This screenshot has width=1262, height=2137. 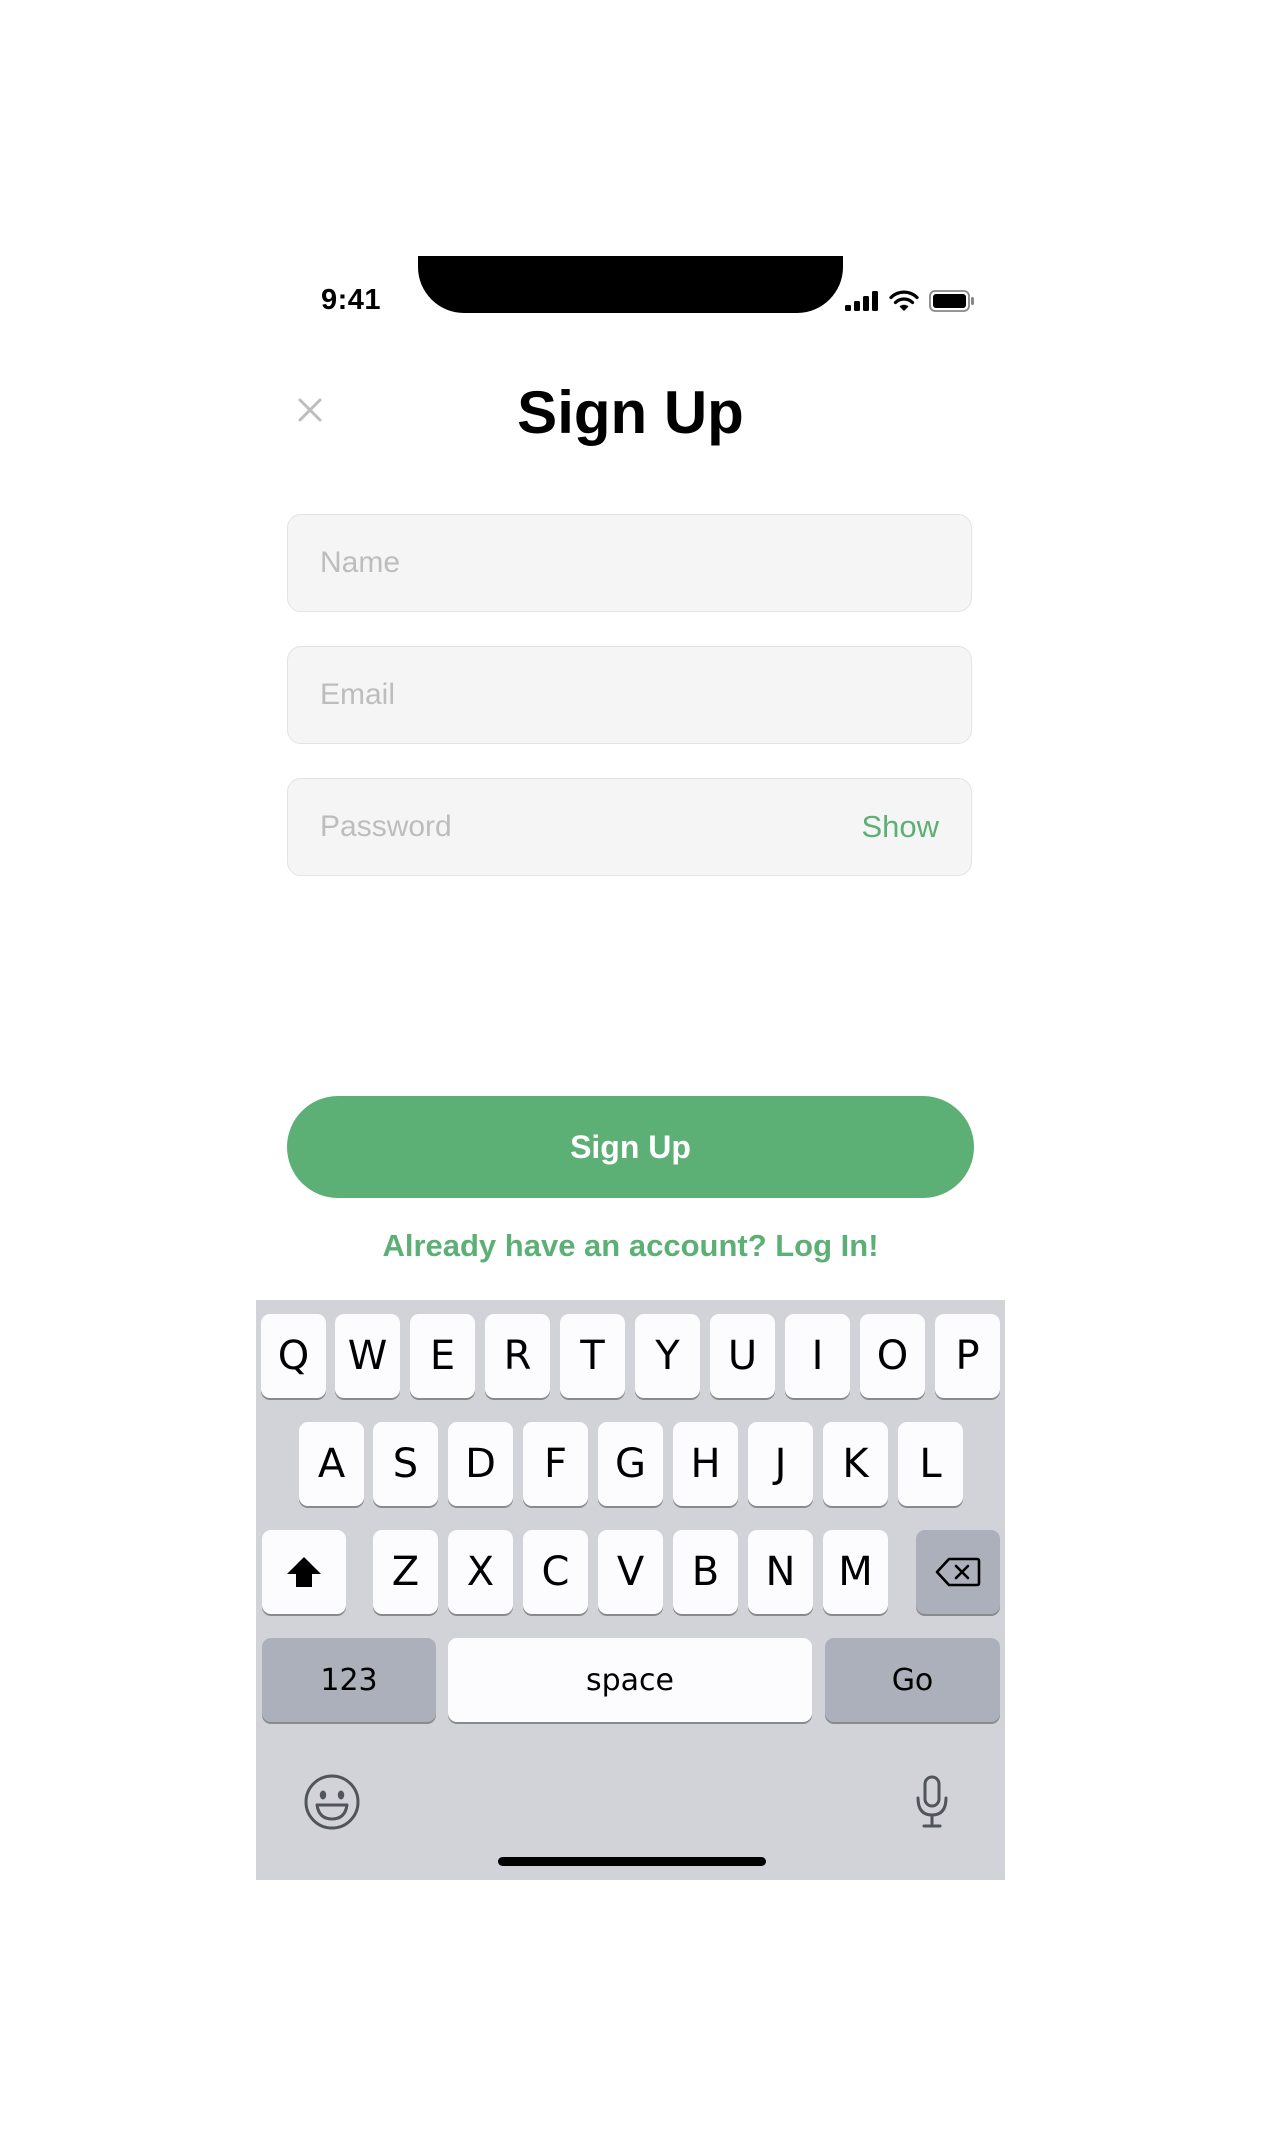 What do you see at coordinates (742, 1356) in the screenshot?
I see `key-u: U` at bounding box center [742, 1356].